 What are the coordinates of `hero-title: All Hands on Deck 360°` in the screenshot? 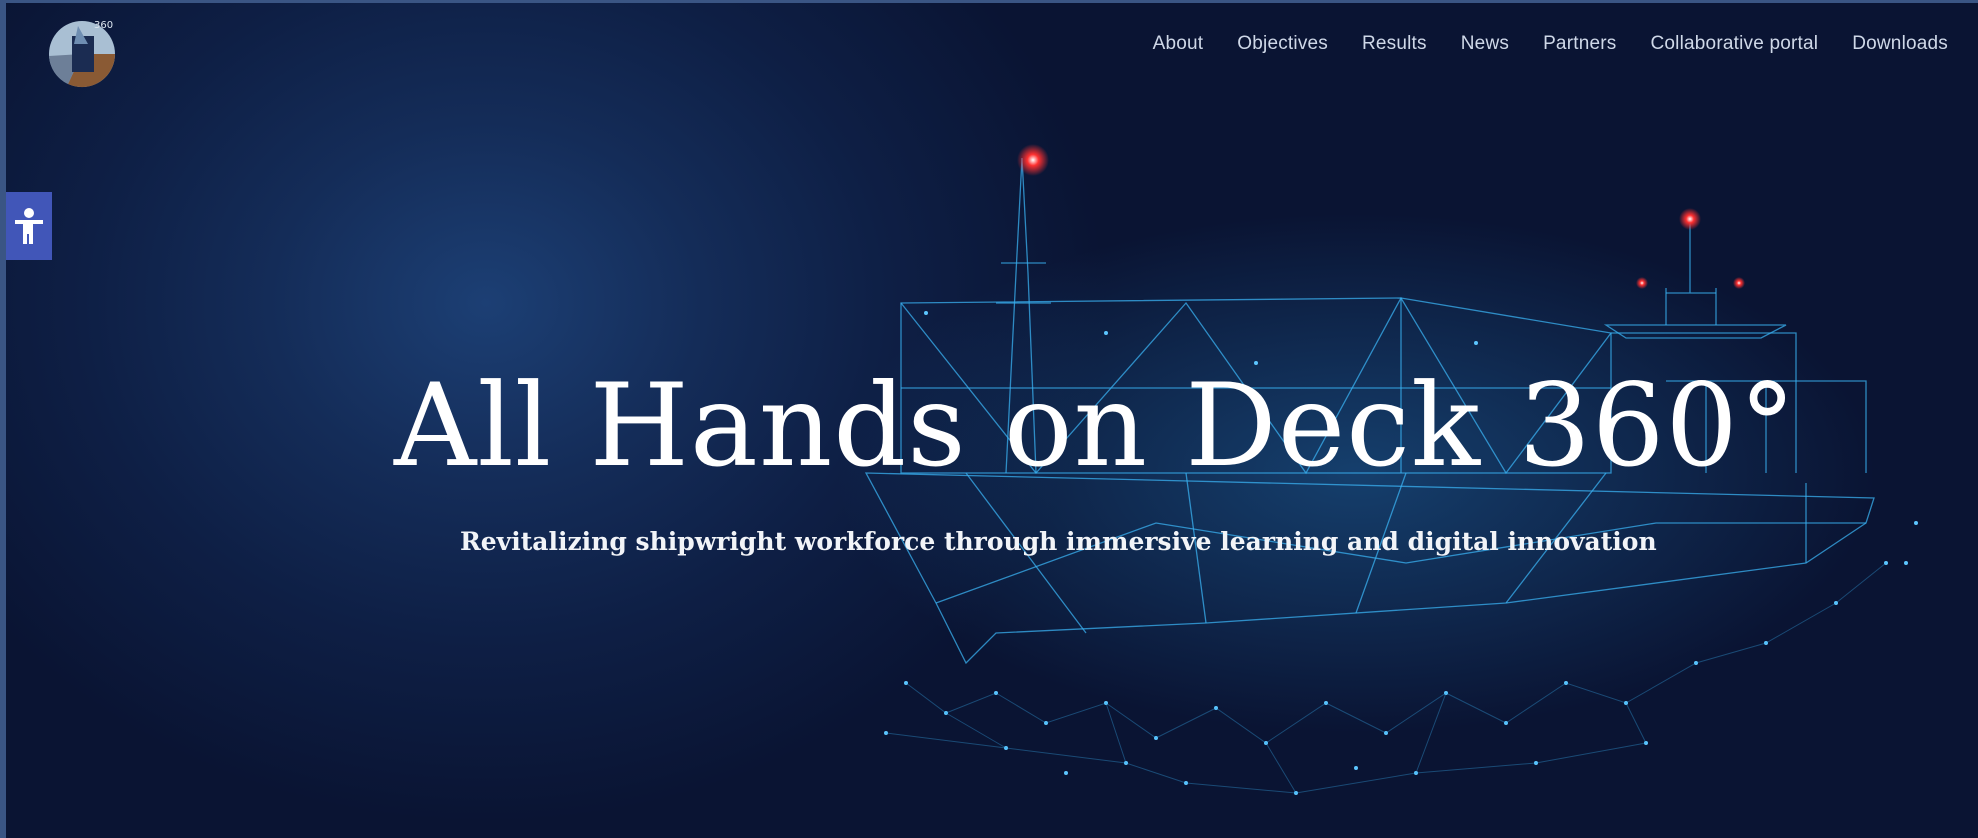 It's located at (1095, 425).